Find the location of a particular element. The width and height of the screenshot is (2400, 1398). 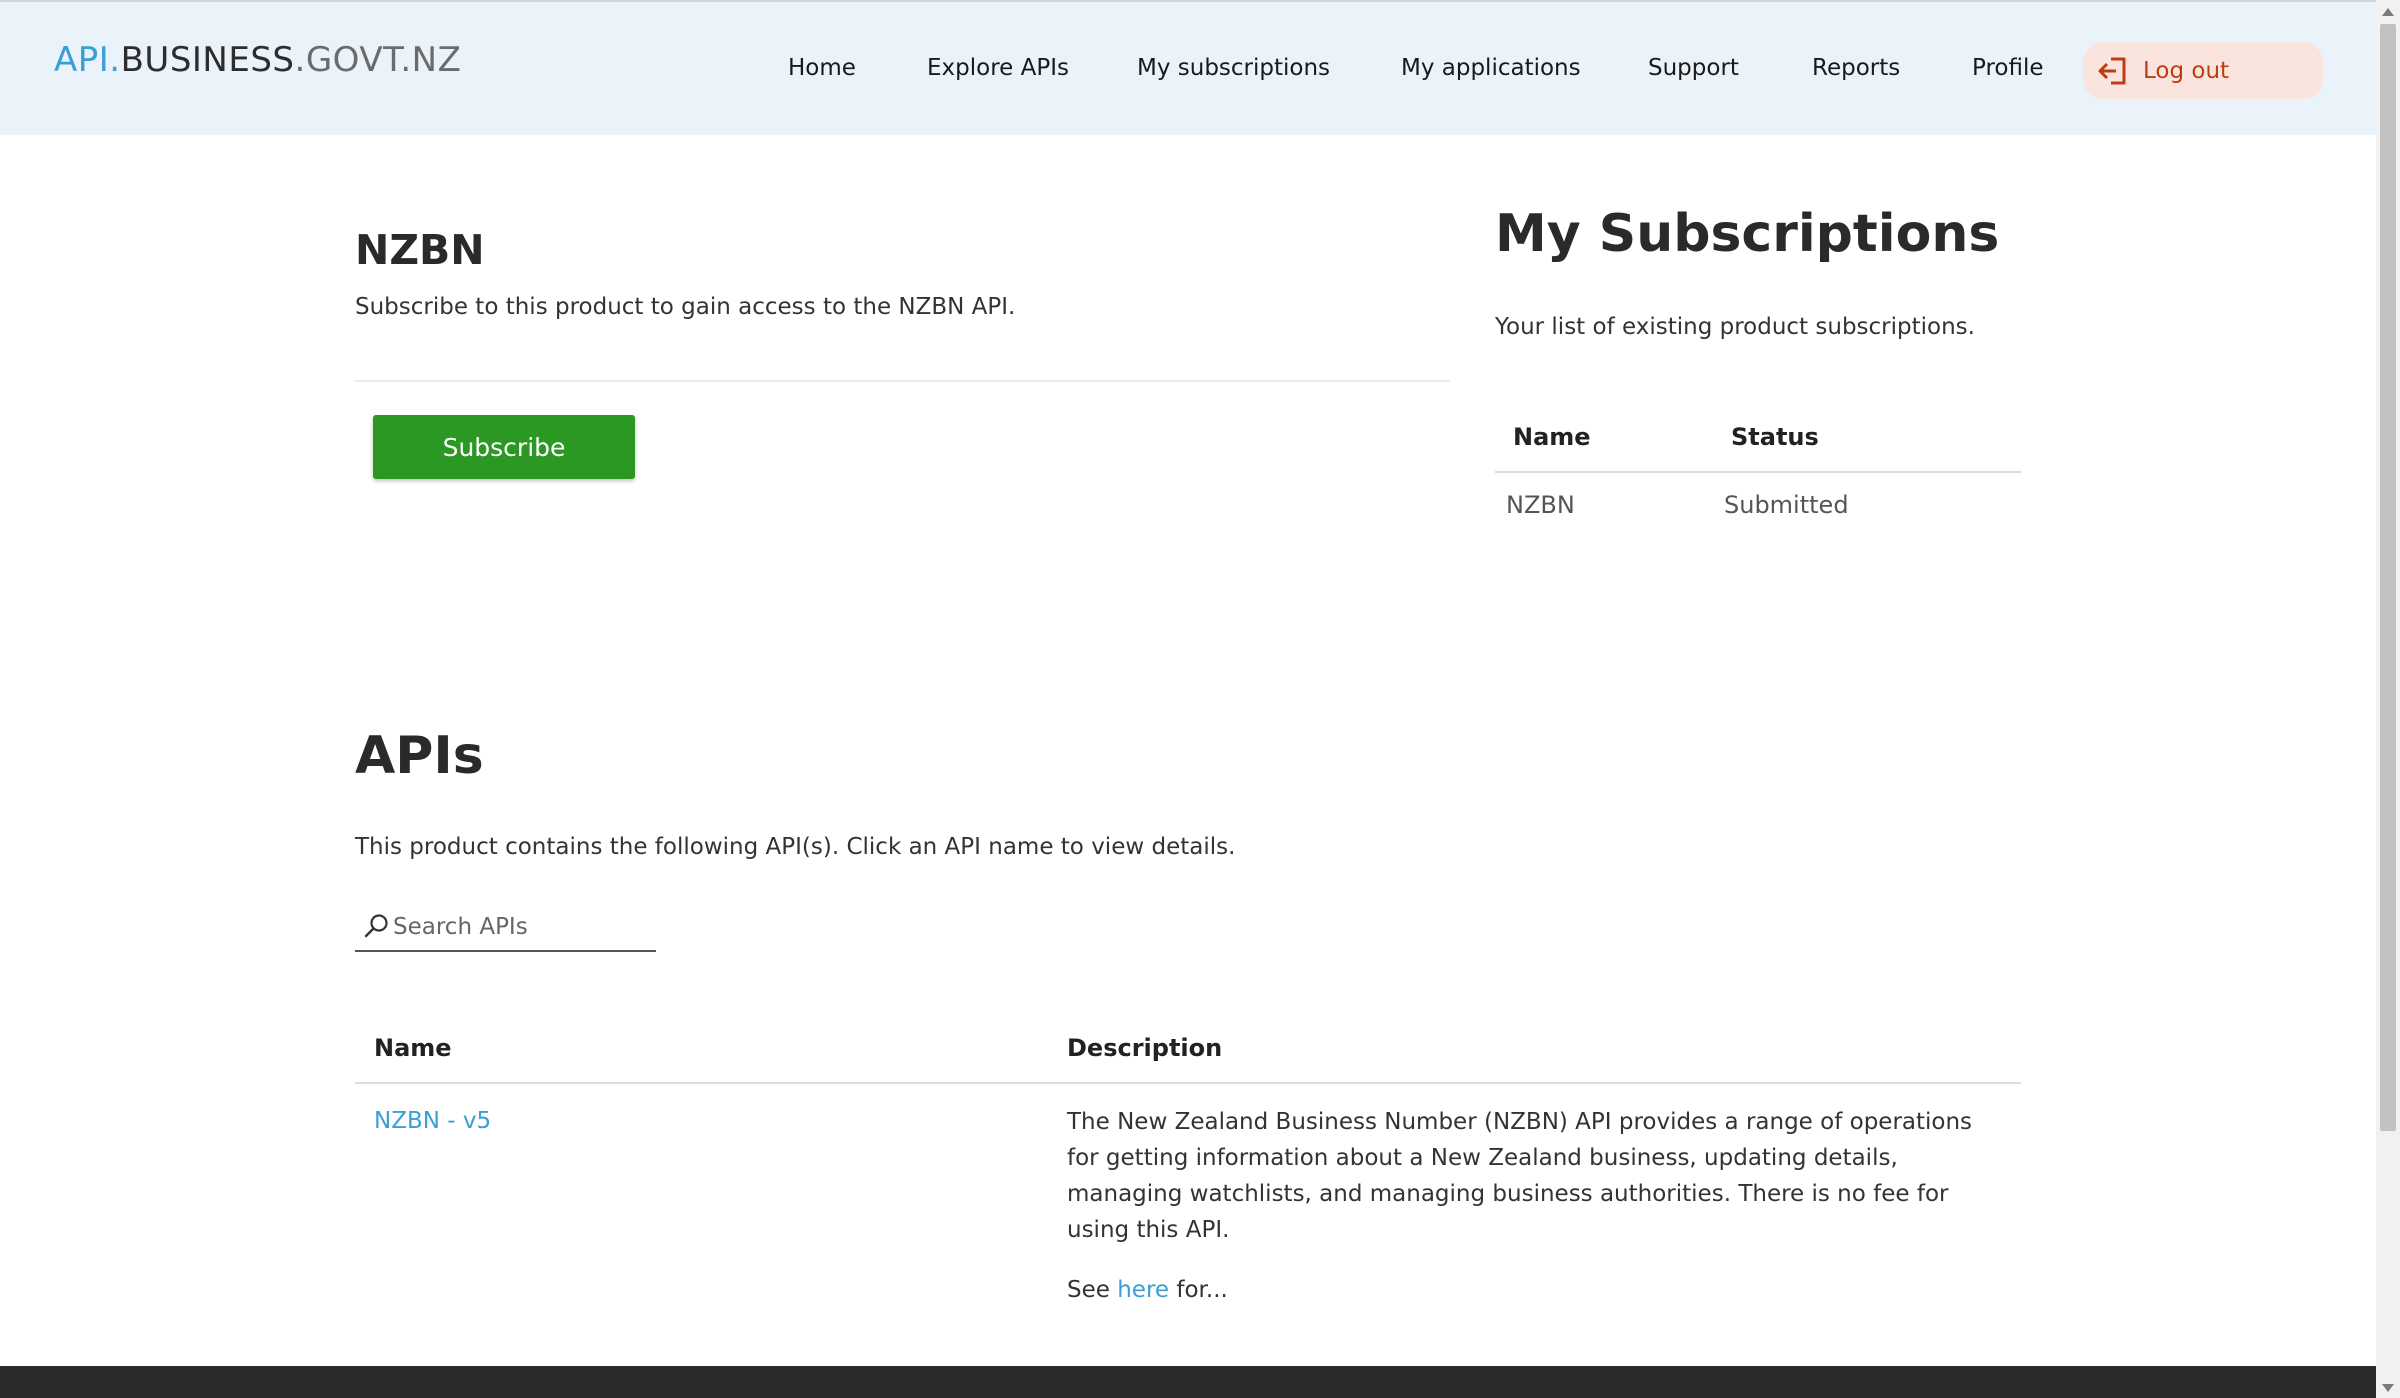

section-divider is located at coordinates (902, 381).